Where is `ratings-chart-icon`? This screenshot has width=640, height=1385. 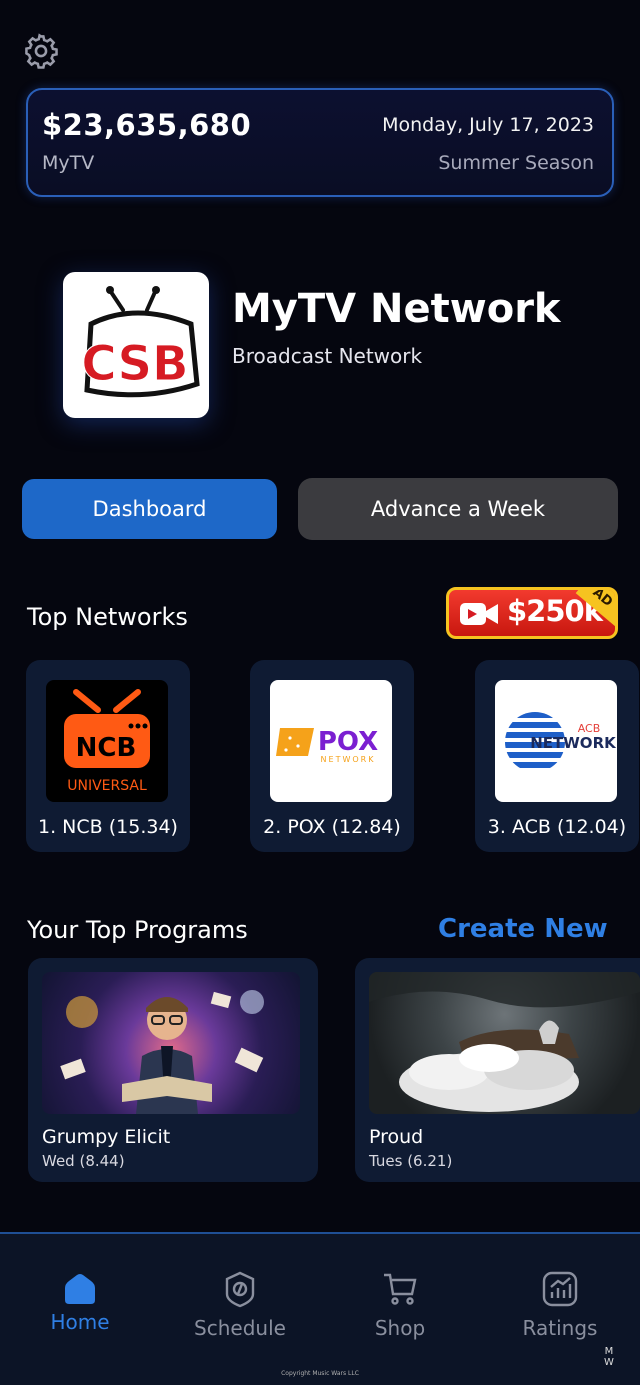
ratings-chart-icon is located at coordinates (560, 1289).